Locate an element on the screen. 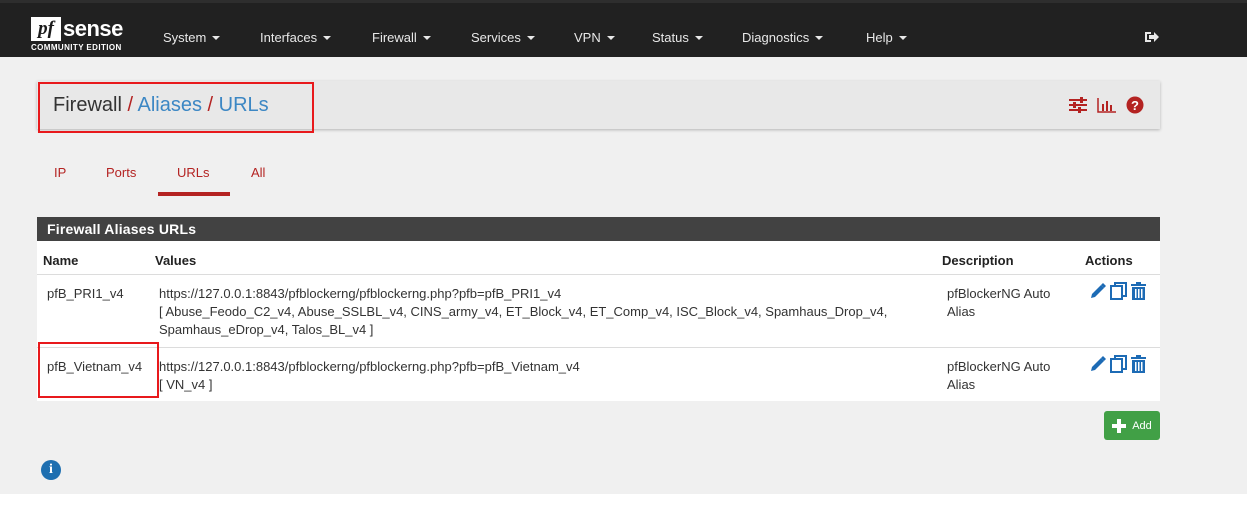 The width and height of the screenshot is (1247, 506). nav-status-menu: Status is located at coordinates (677, 37).